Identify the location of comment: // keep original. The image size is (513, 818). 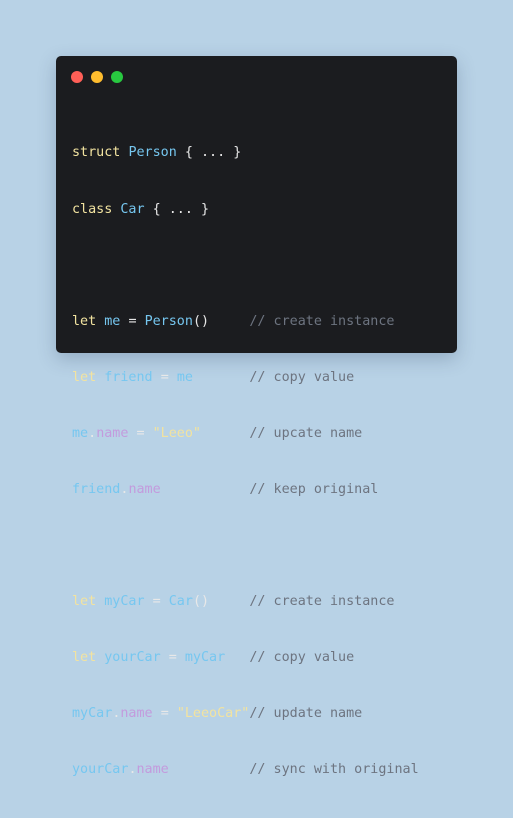
(314, 489).